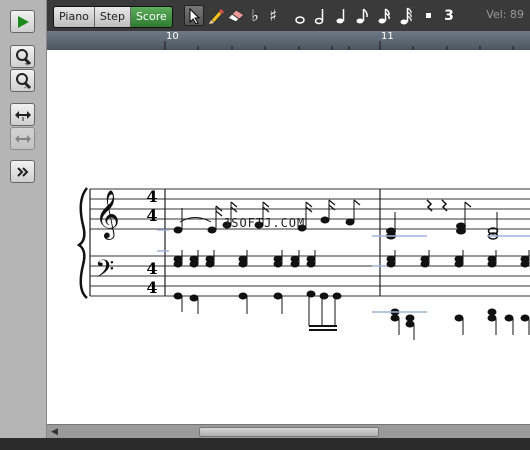 Image resolution: width=530 pixels, height=450 pixels. I want to click on dot-button, so click(429, 15).